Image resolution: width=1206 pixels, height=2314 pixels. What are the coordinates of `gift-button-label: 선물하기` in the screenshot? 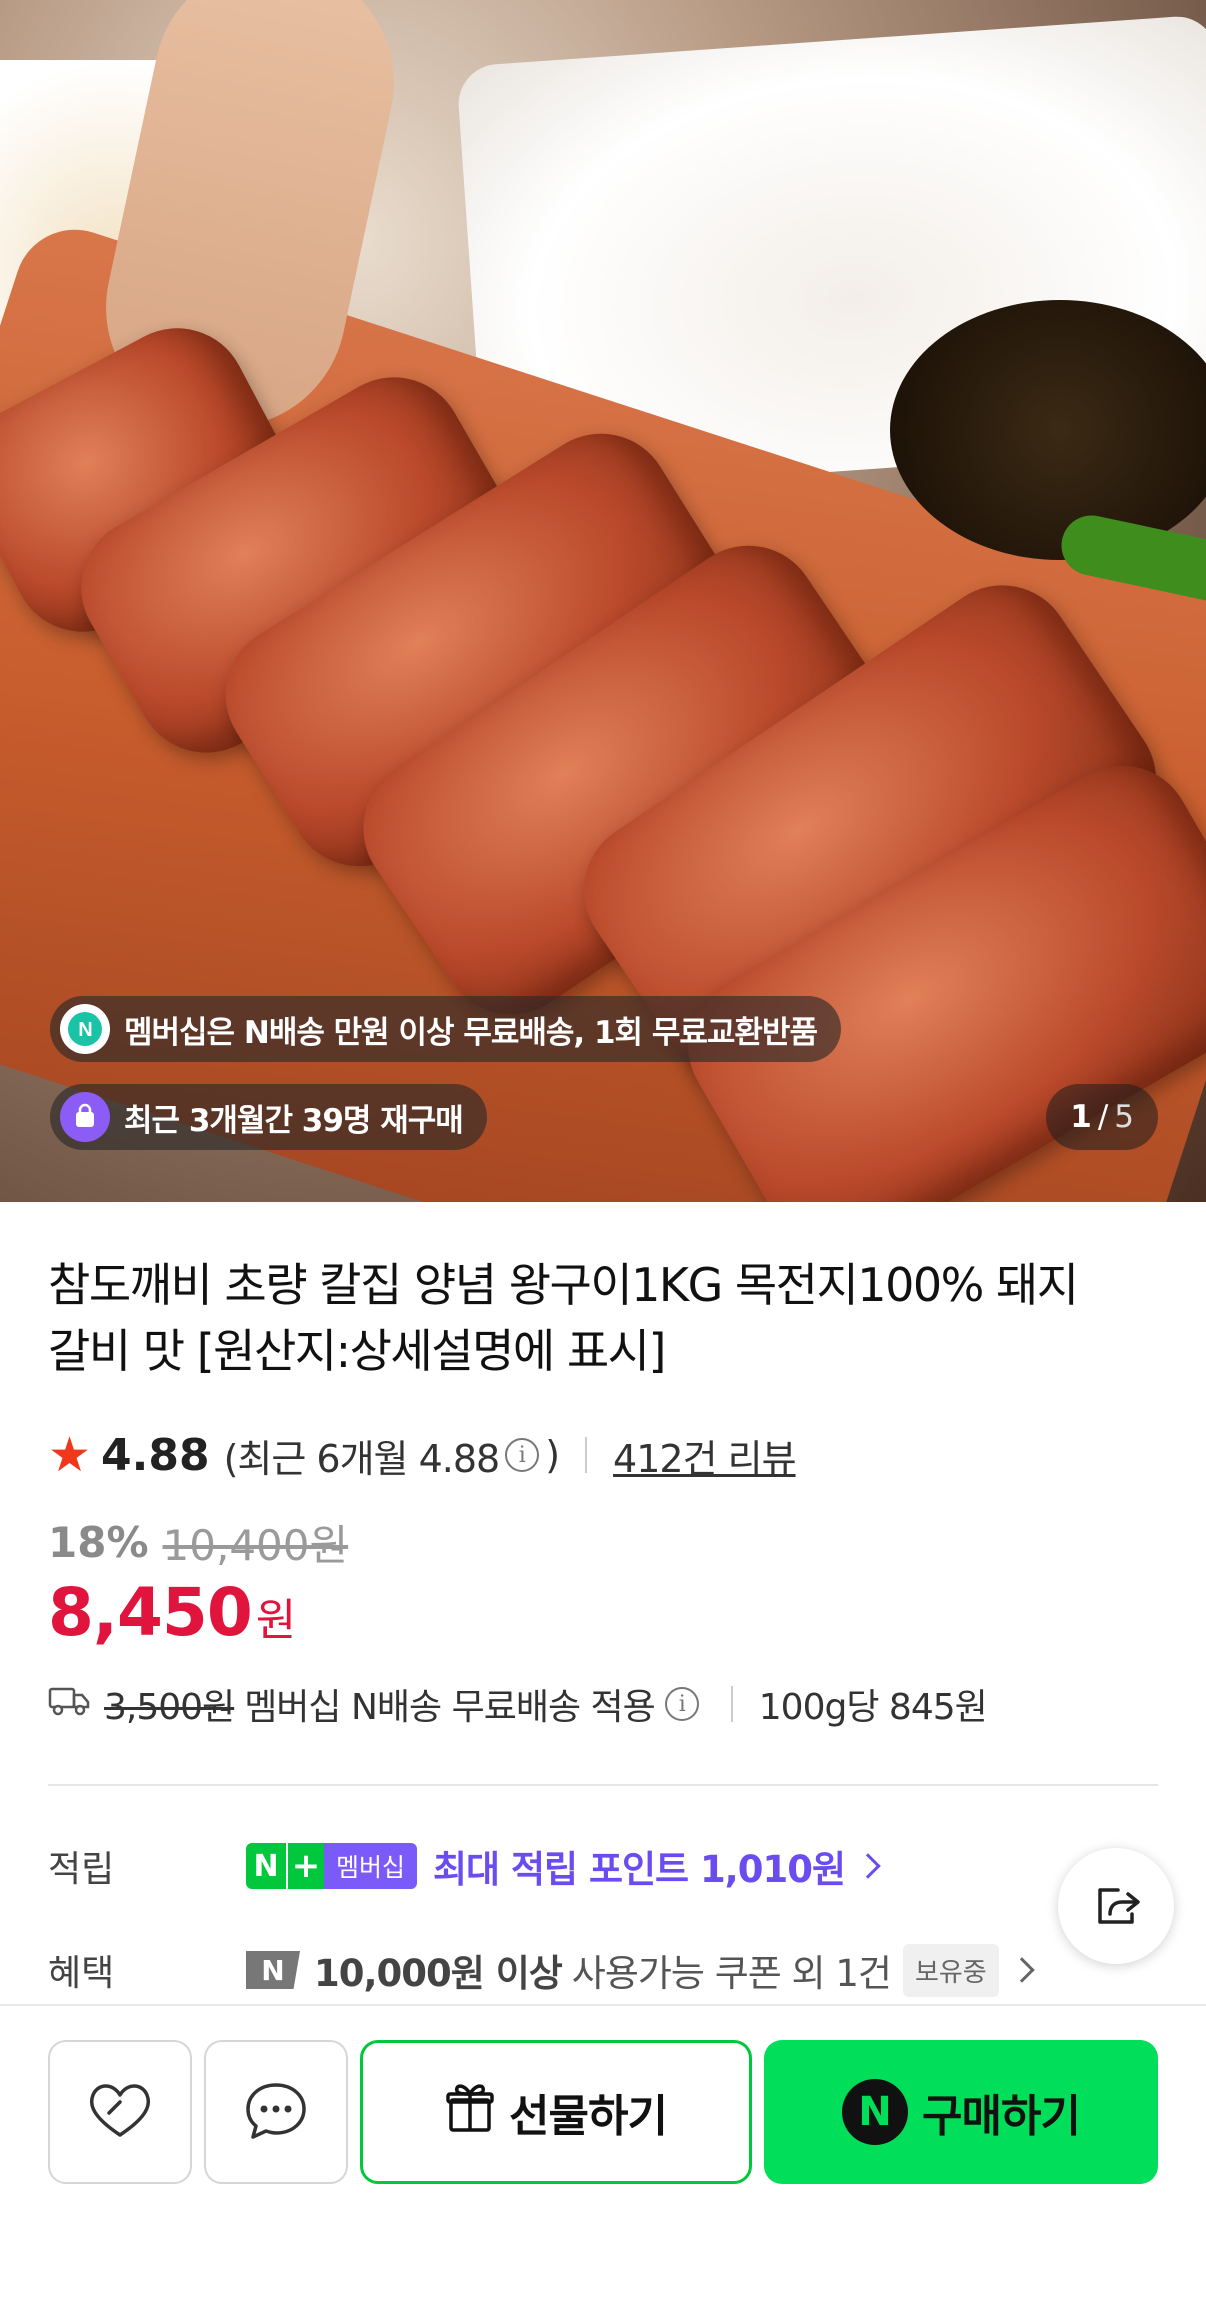 It's located at (588, 2116).